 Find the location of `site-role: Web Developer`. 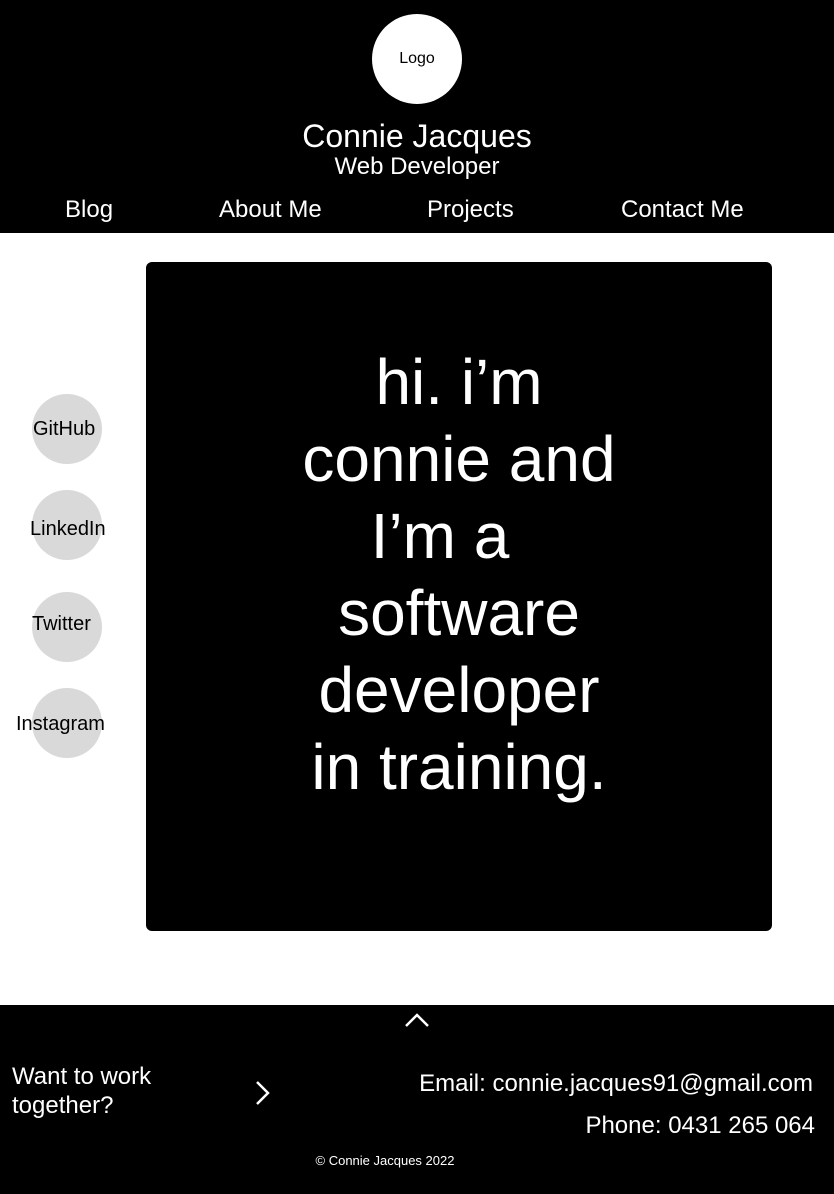

site-role: Web Developer is located at coordinates (417, 166).